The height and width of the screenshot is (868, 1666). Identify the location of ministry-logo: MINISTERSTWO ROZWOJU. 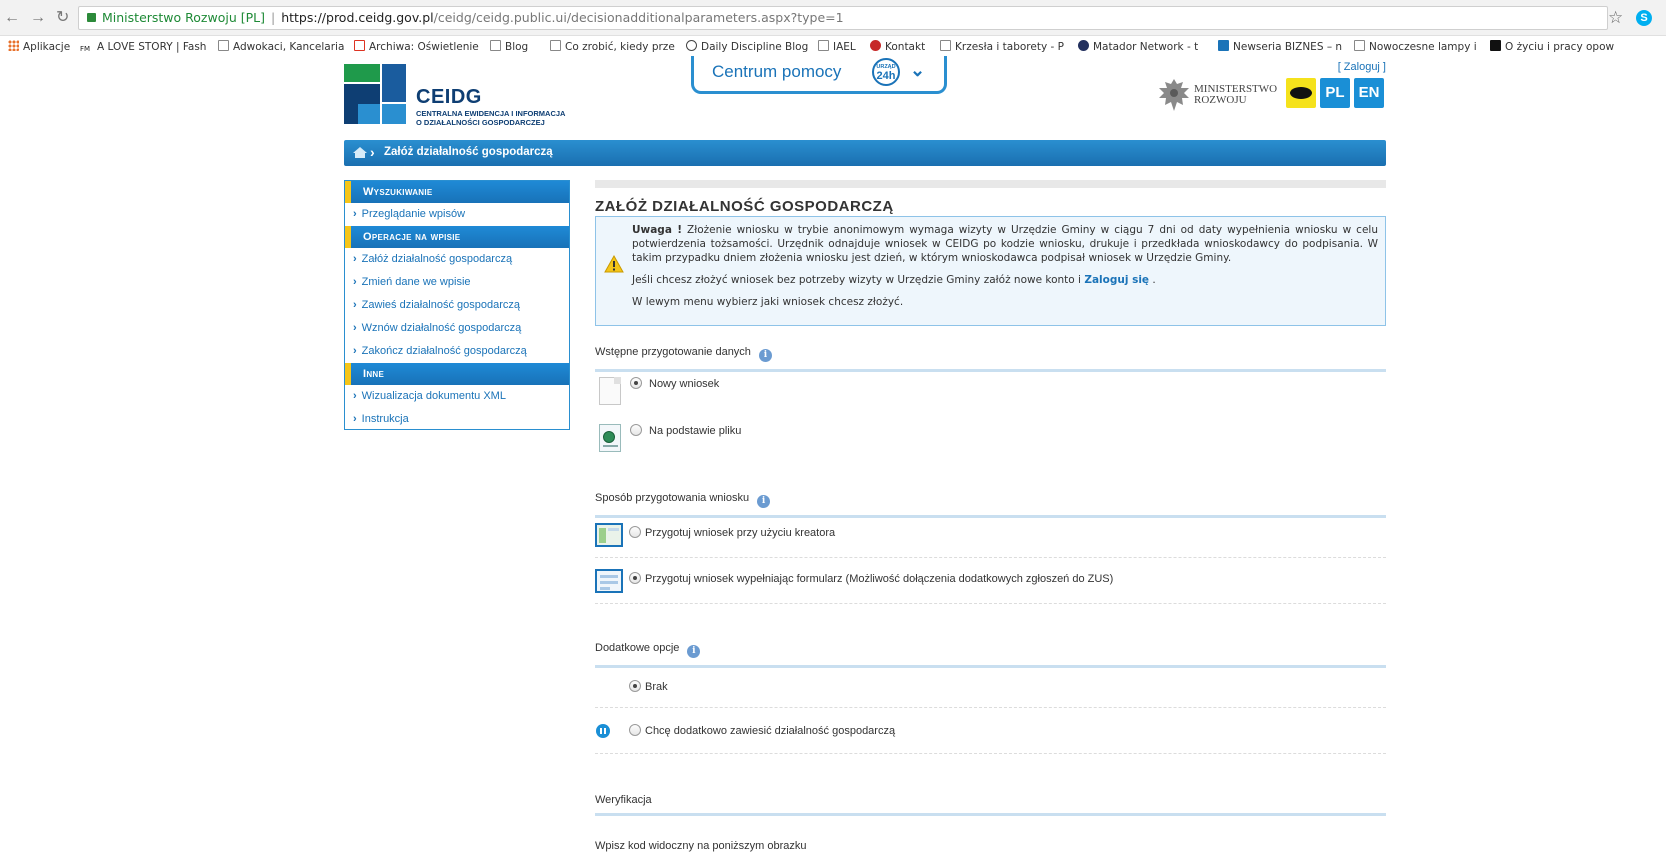
(1221, 95).